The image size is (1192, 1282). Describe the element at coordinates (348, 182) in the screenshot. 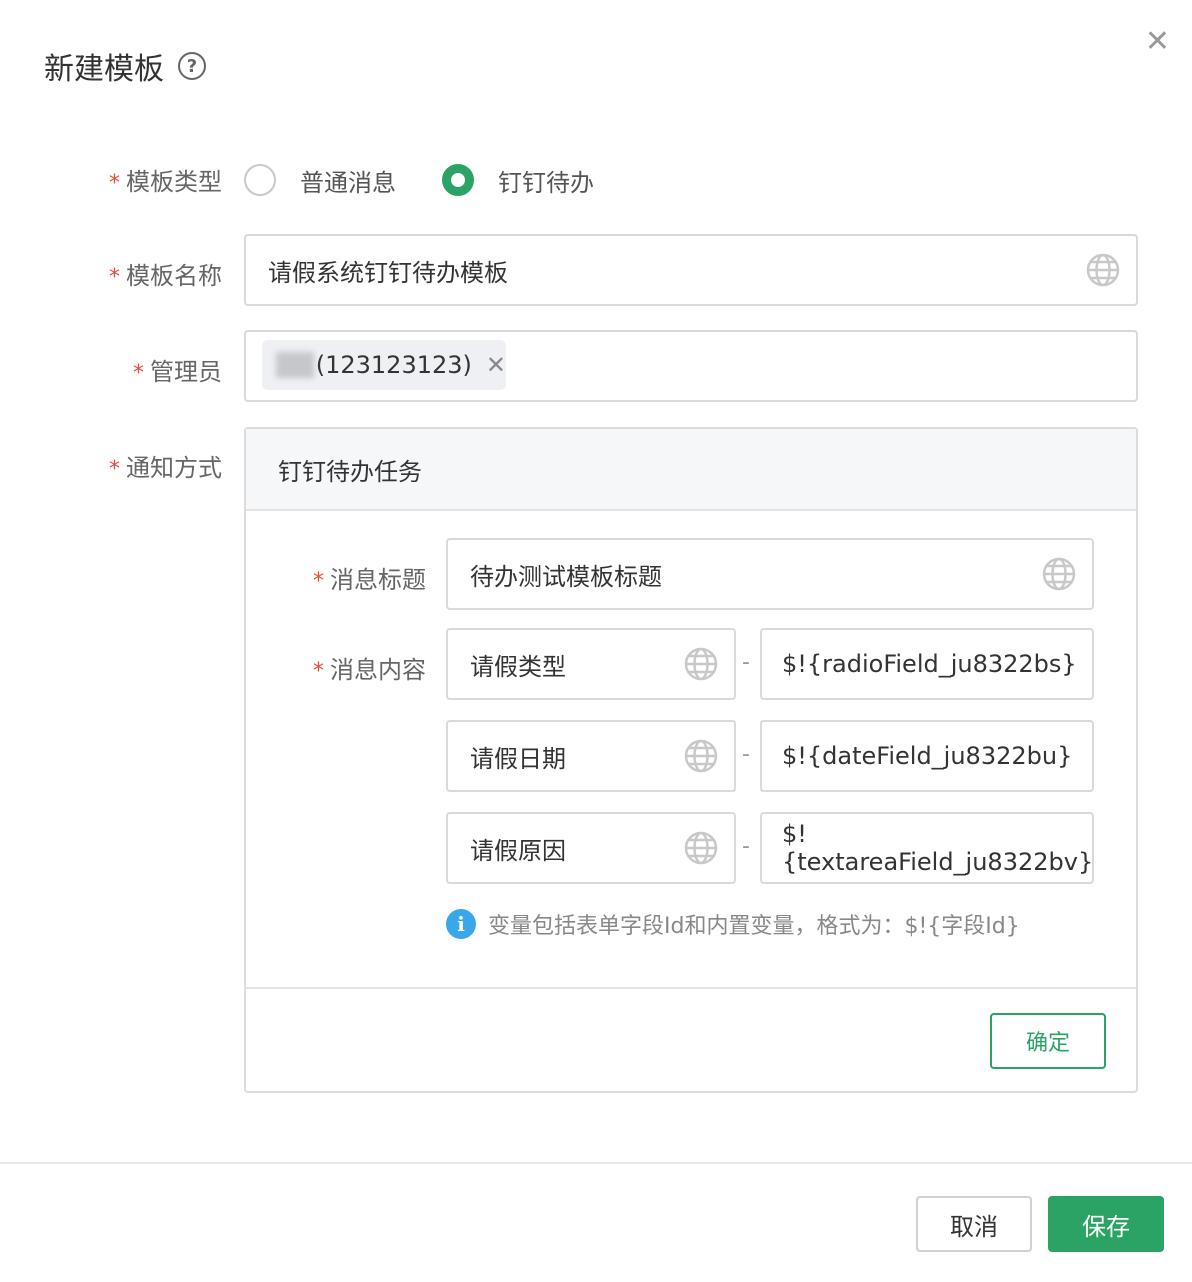

I see `radio-label: 普通消息` at that location.